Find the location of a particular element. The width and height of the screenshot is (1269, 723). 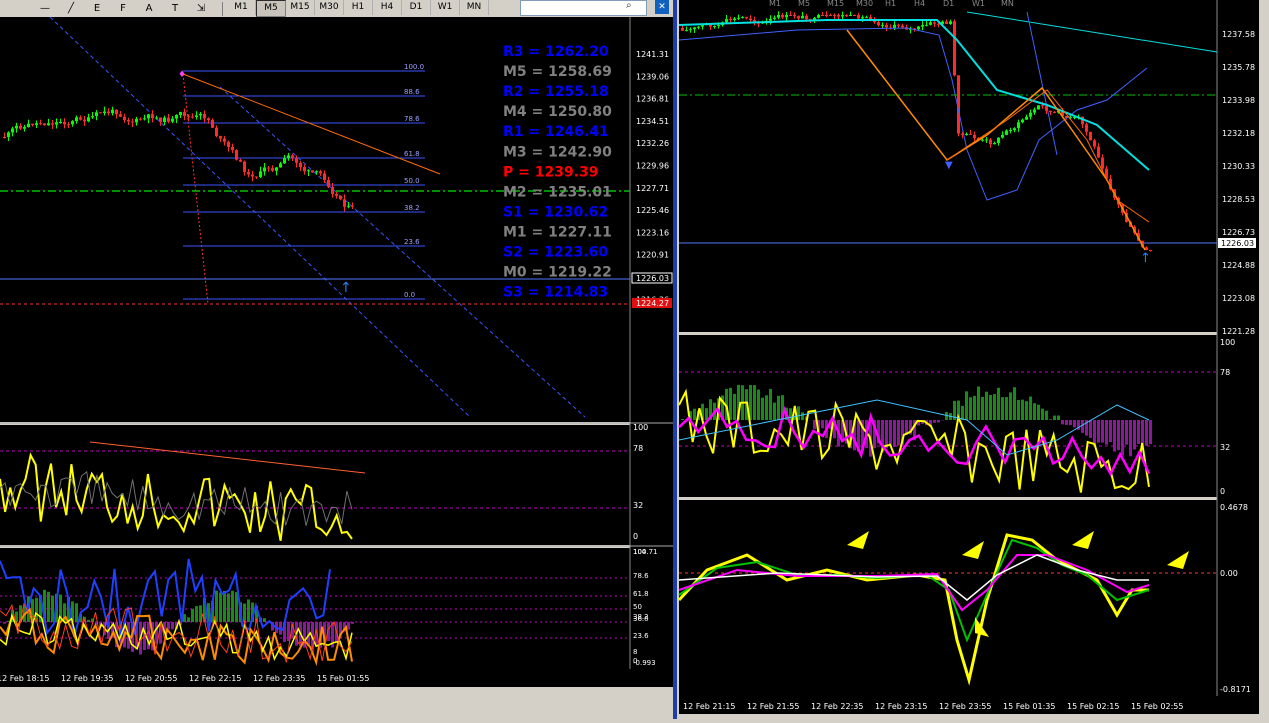

close-icon: ✕ is located at coordinates (662, 7).